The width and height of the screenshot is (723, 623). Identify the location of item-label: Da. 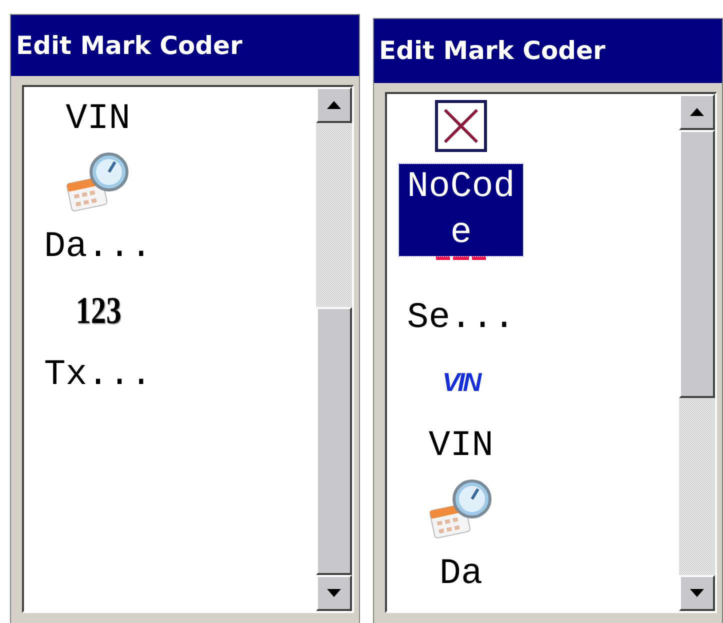
(461, 574).